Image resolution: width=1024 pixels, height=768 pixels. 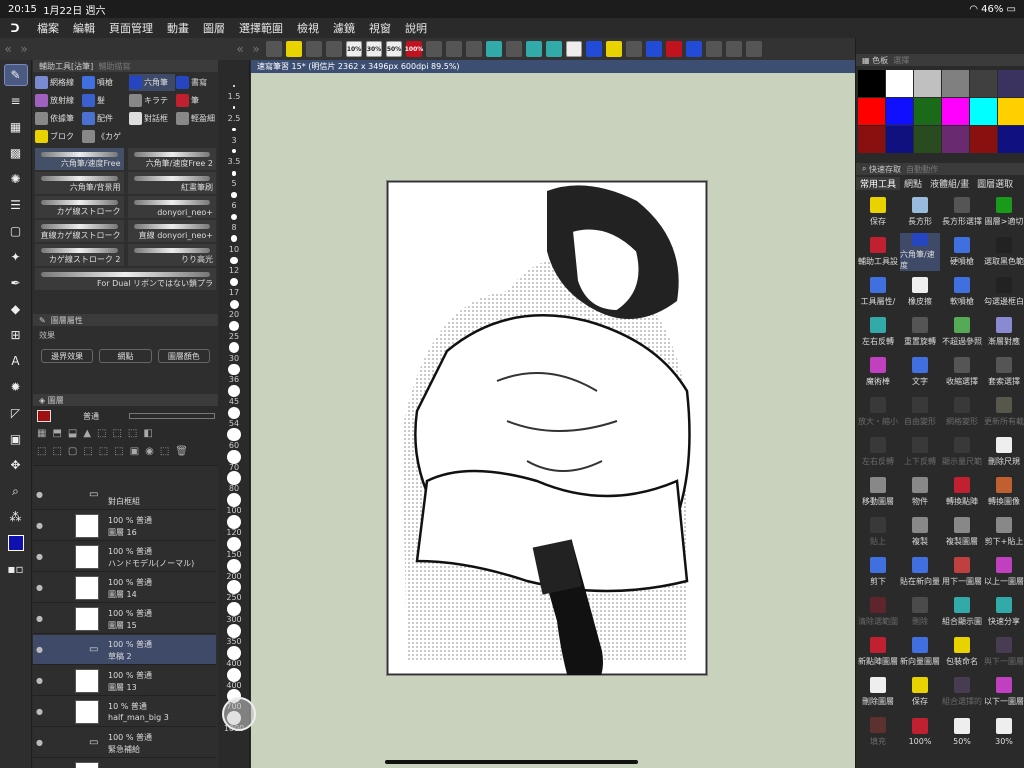 I want to click on subtool-item: 書寫, so click(x=199, y=82).